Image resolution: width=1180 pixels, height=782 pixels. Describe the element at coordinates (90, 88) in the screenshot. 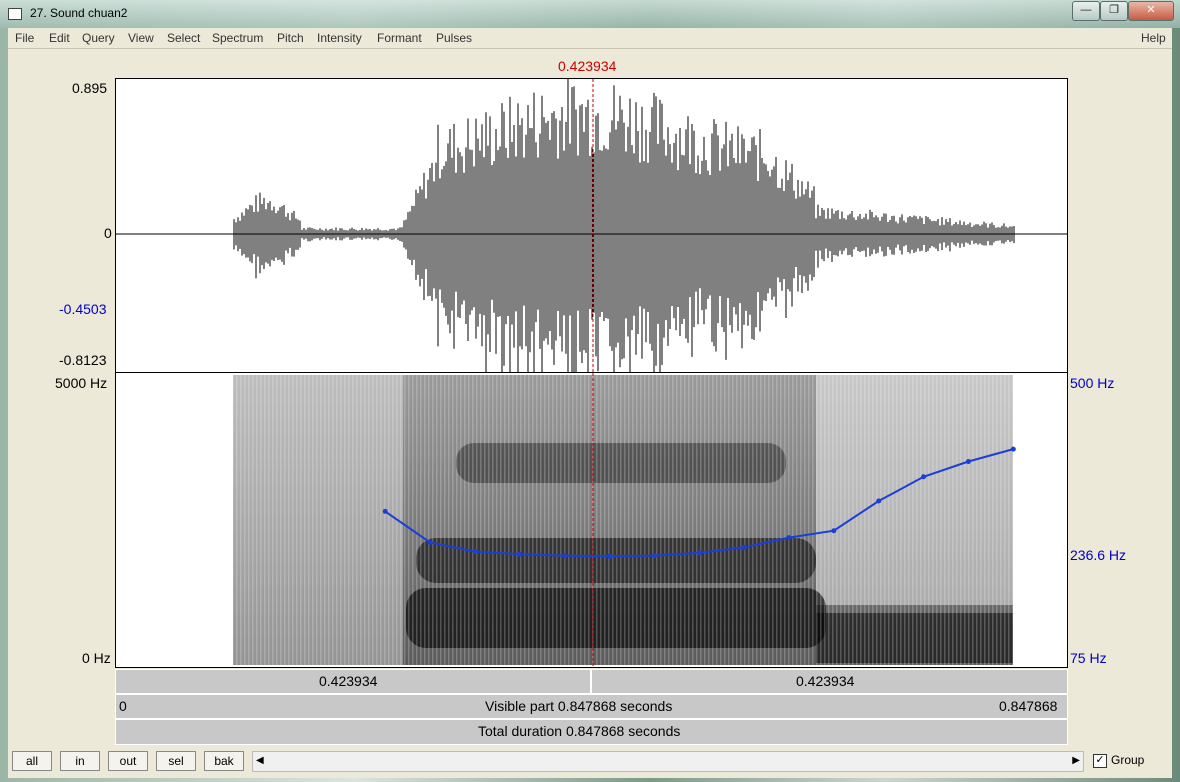

I see `waveform-ymax-label: 0.895` at that location.